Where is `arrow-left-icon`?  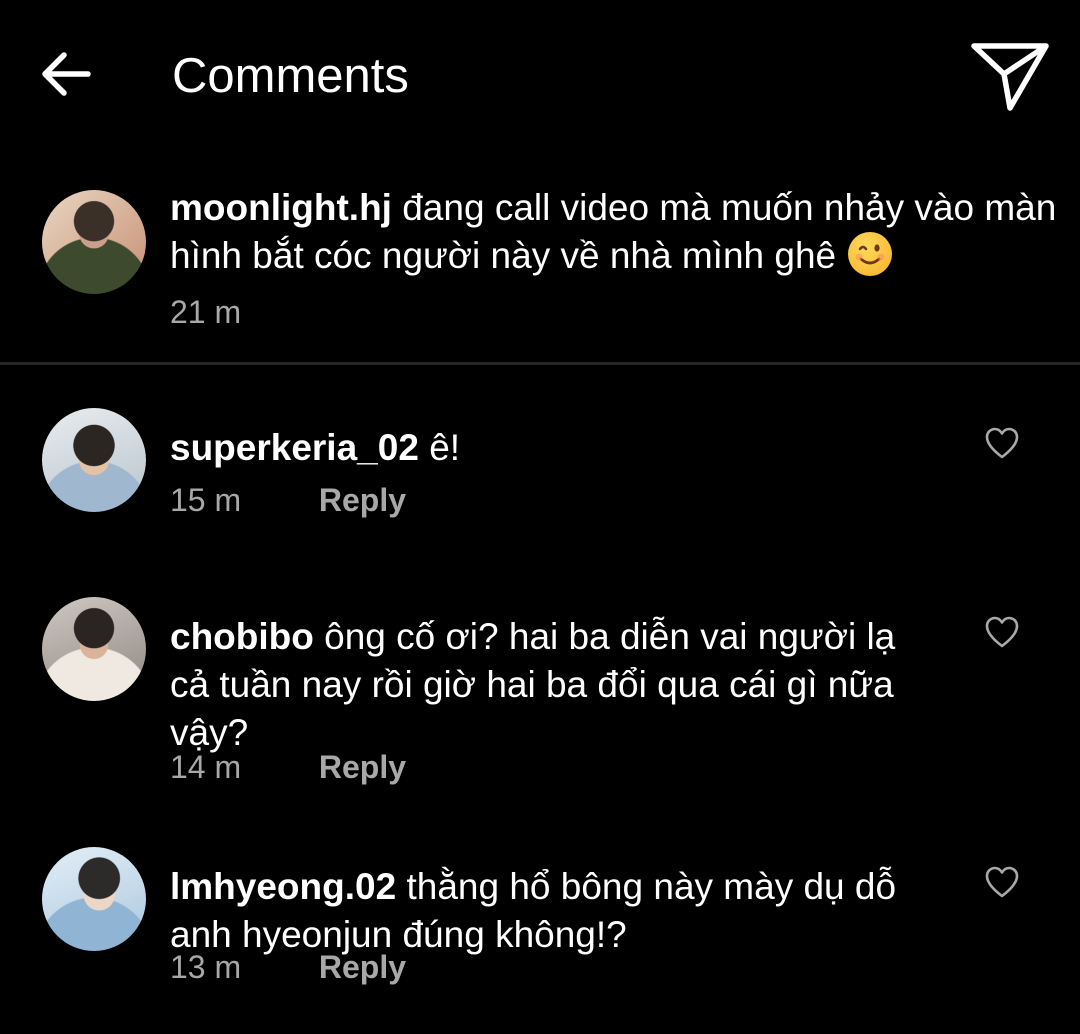
arrow-left-icon is located at coordinates (66, 74).